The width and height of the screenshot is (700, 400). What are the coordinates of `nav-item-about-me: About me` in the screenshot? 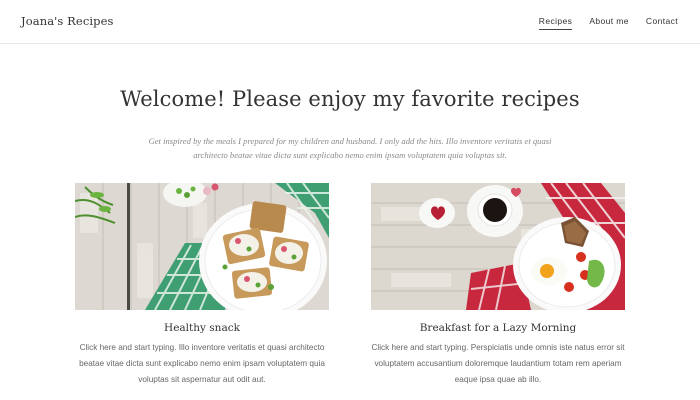 It's located at (609, 23).